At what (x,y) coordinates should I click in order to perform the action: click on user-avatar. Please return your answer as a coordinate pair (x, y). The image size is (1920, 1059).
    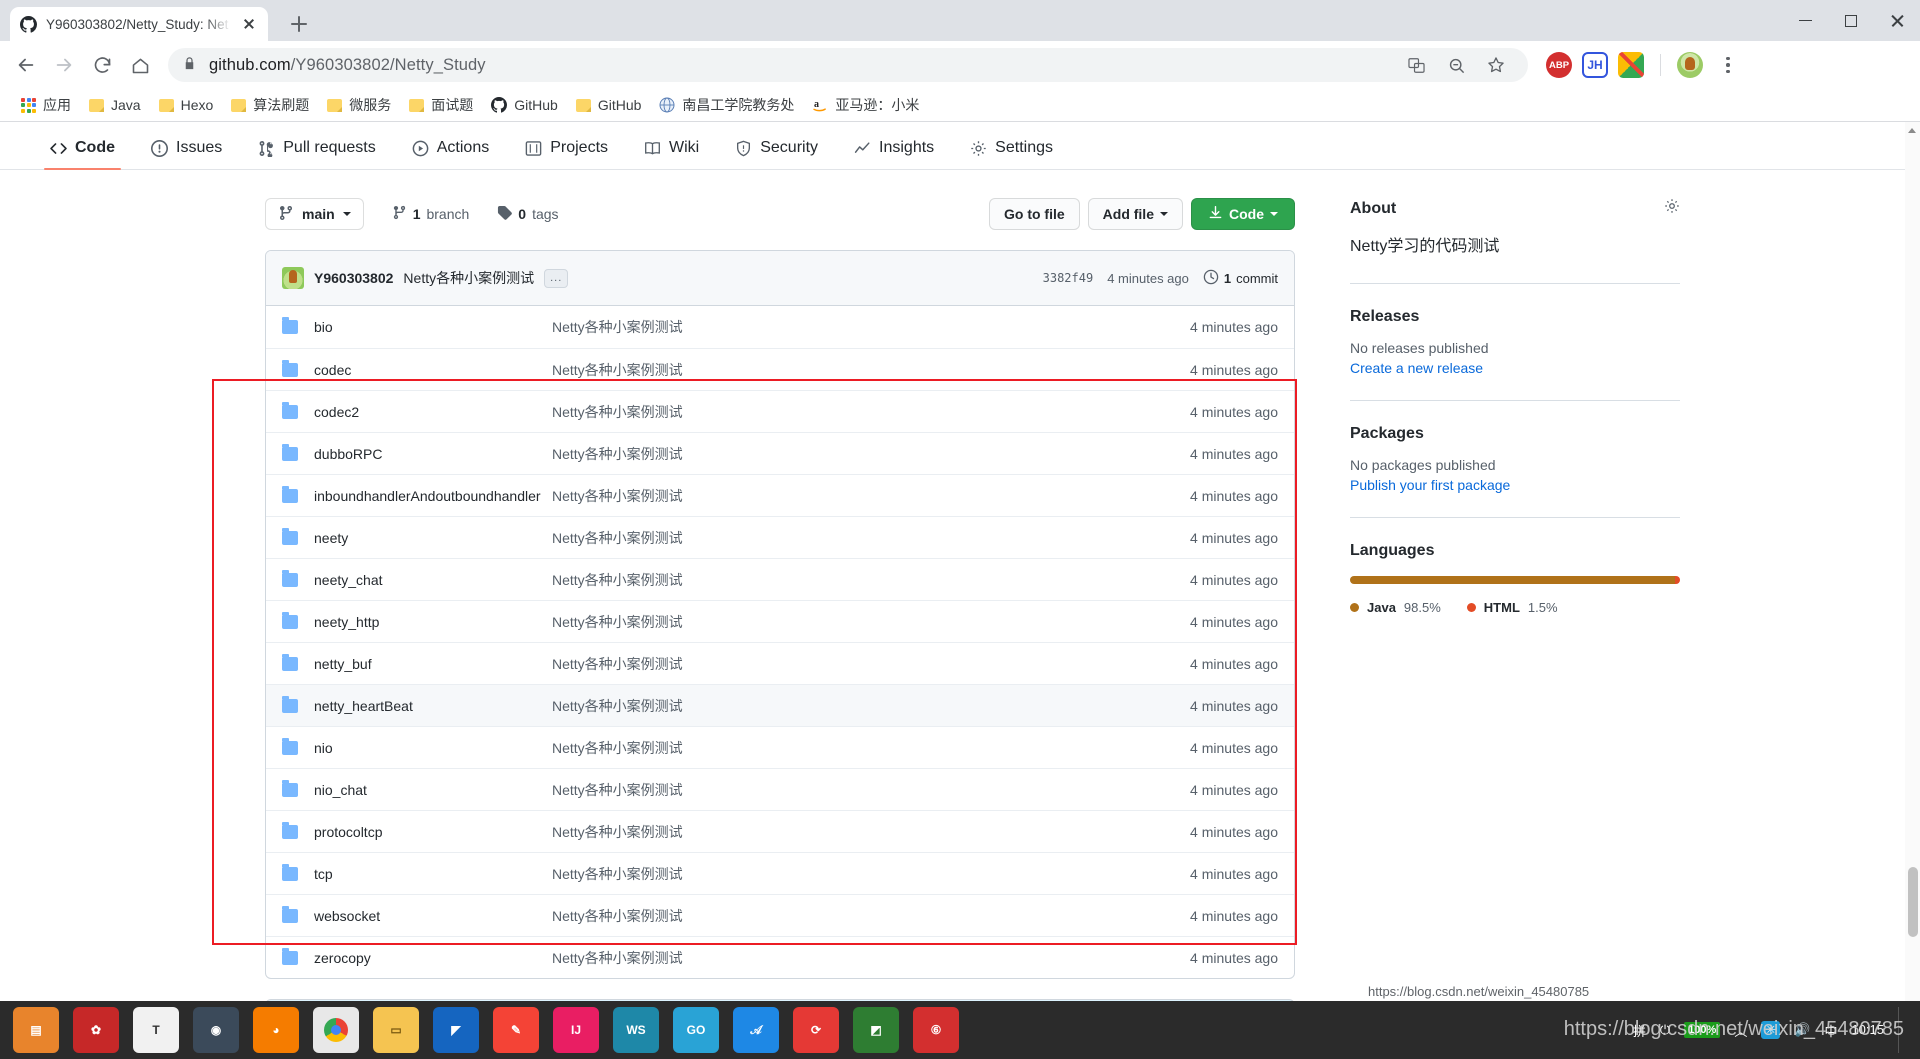
    Looking at the image, I should click on (1690, 65).